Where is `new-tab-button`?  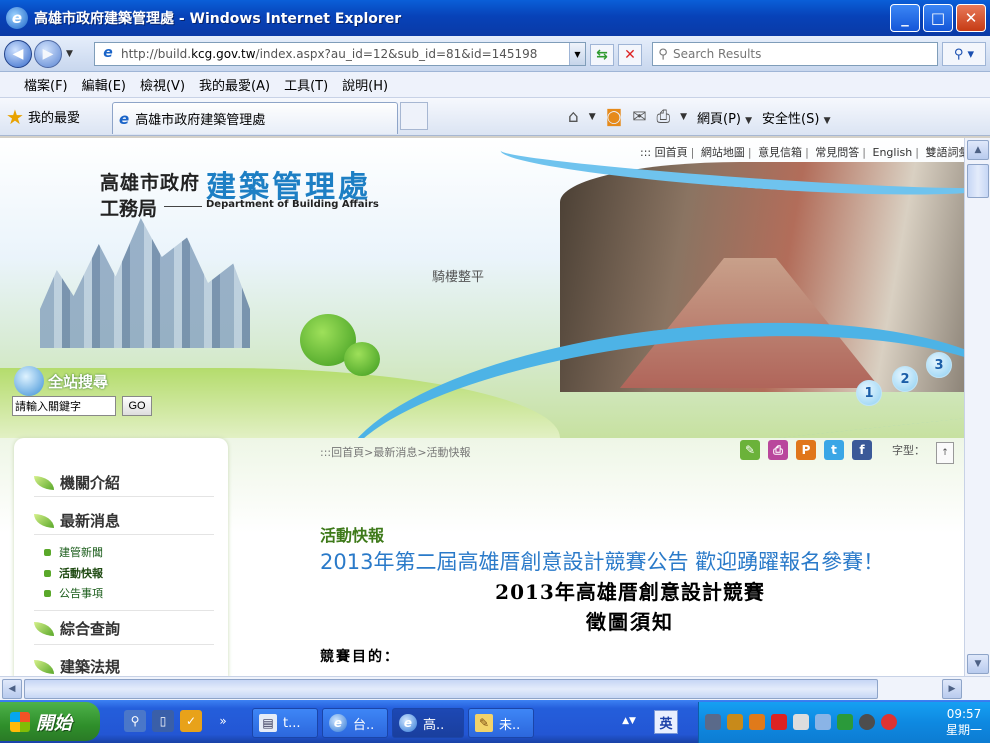 new-tab-button is located at coordinates (414, 116).